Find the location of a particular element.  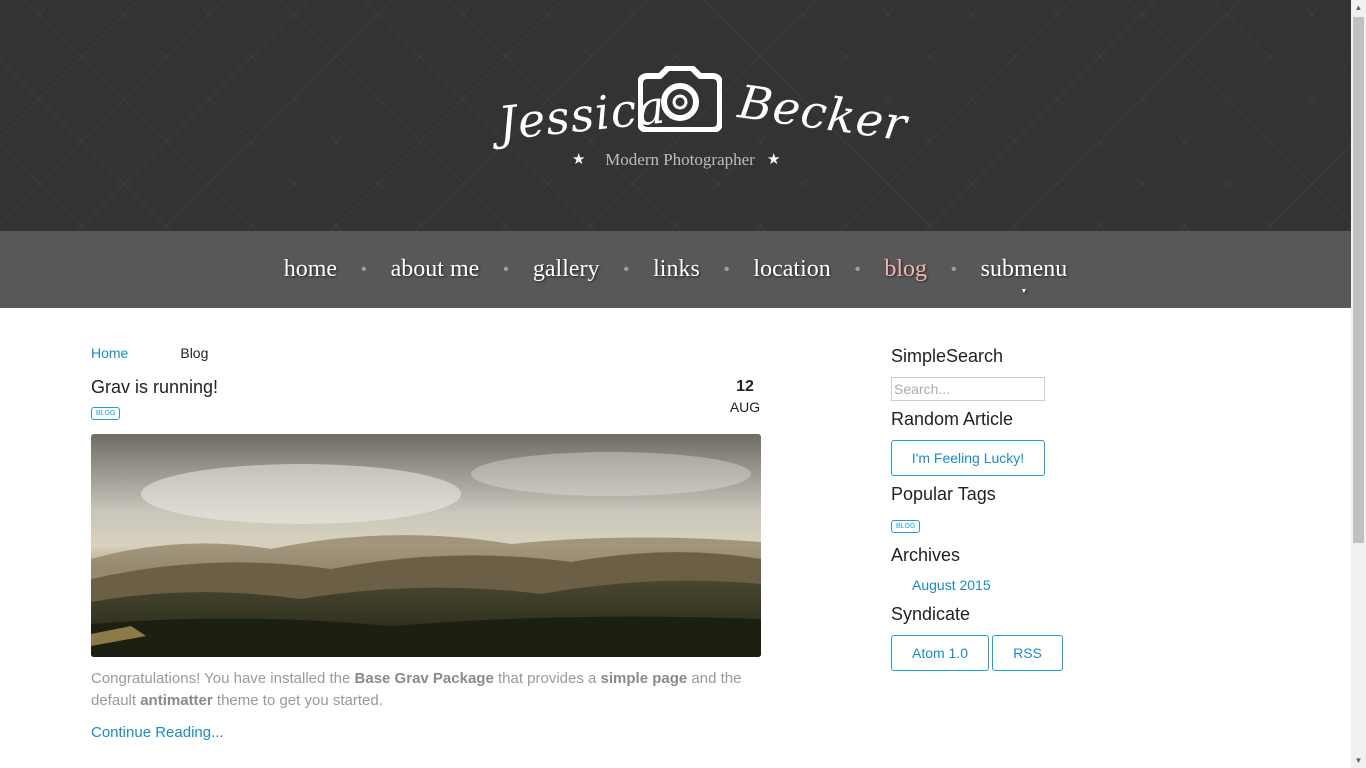

camera-icon is located at coordinates (680, 99).